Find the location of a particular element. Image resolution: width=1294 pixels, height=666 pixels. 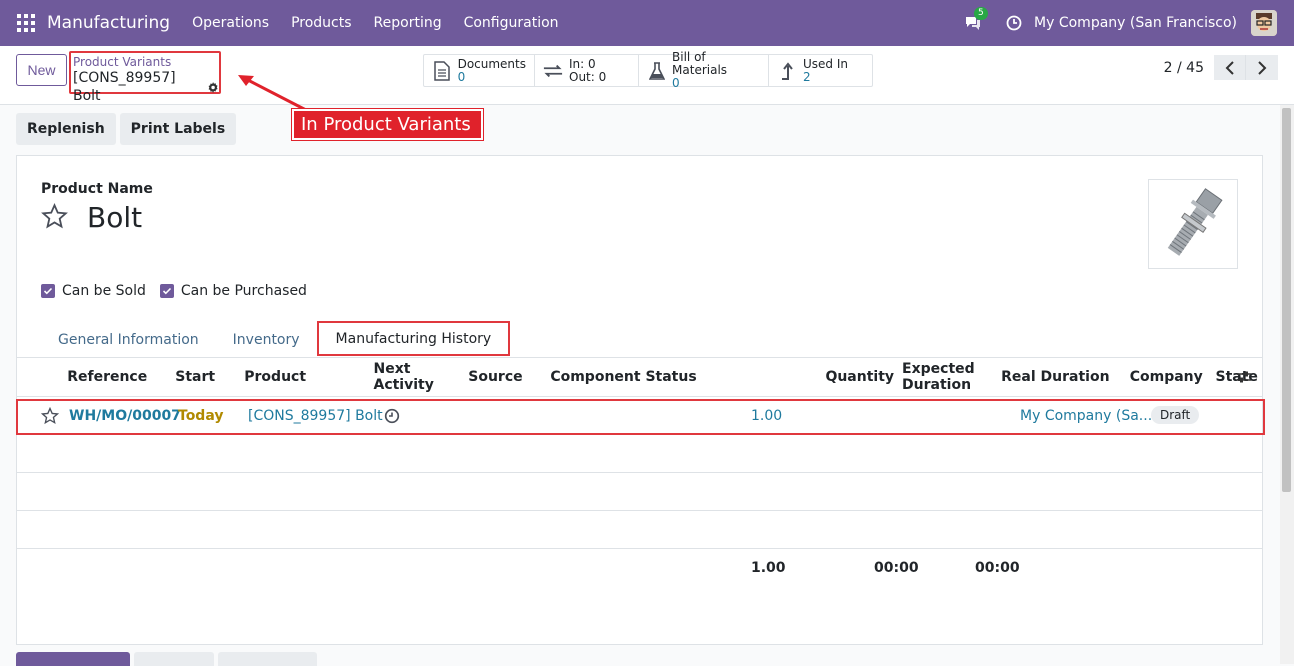

column-header-start: Start is located at coordinates (206, 377).